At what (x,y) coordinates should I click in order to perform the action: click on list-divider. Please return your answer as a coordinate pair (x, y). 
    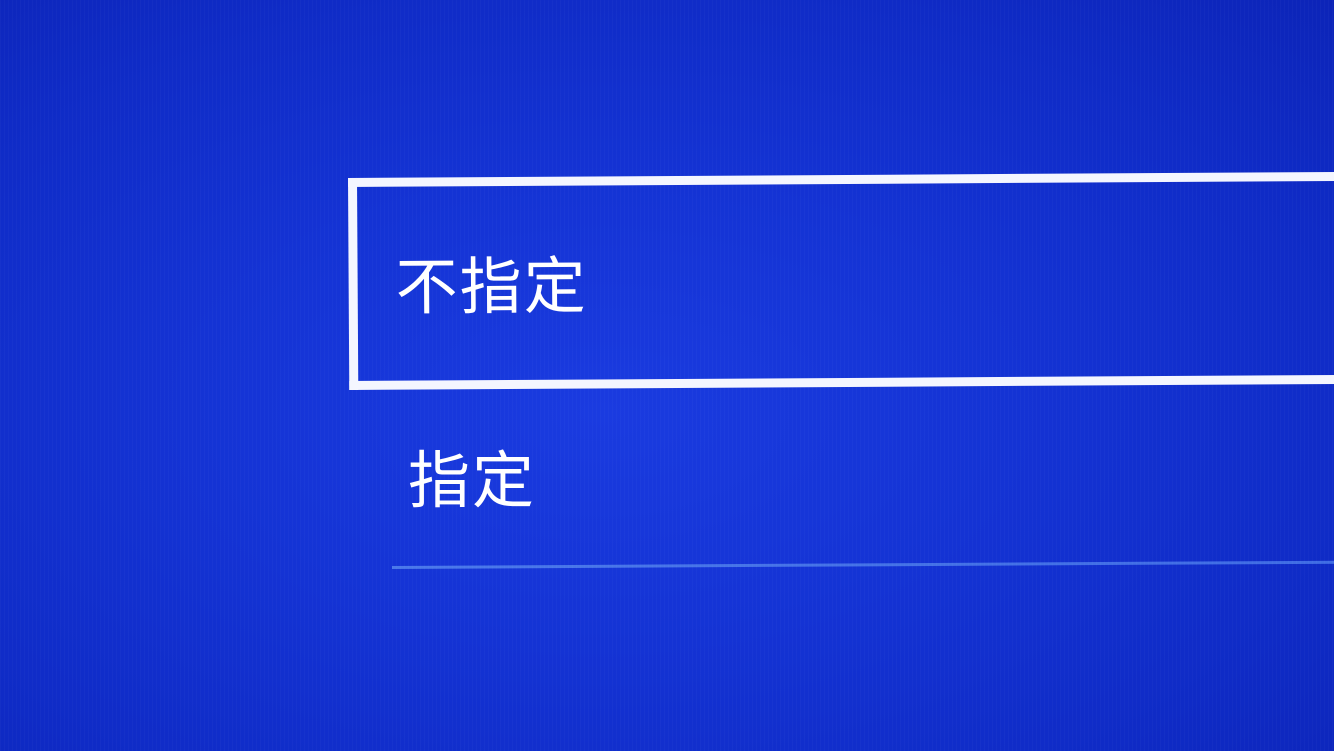
    Looking at the image, I should click on (863, 564).